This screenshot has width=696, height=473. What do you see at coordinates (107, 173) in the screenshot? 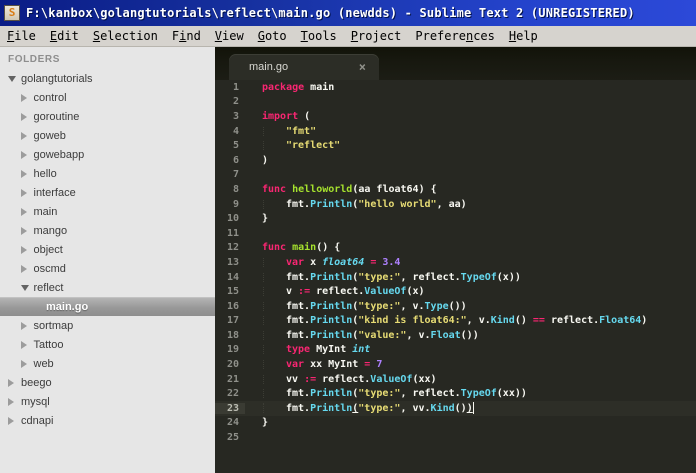
I see `sidebar-item-hello: hello` at bounding box center [107, 173].